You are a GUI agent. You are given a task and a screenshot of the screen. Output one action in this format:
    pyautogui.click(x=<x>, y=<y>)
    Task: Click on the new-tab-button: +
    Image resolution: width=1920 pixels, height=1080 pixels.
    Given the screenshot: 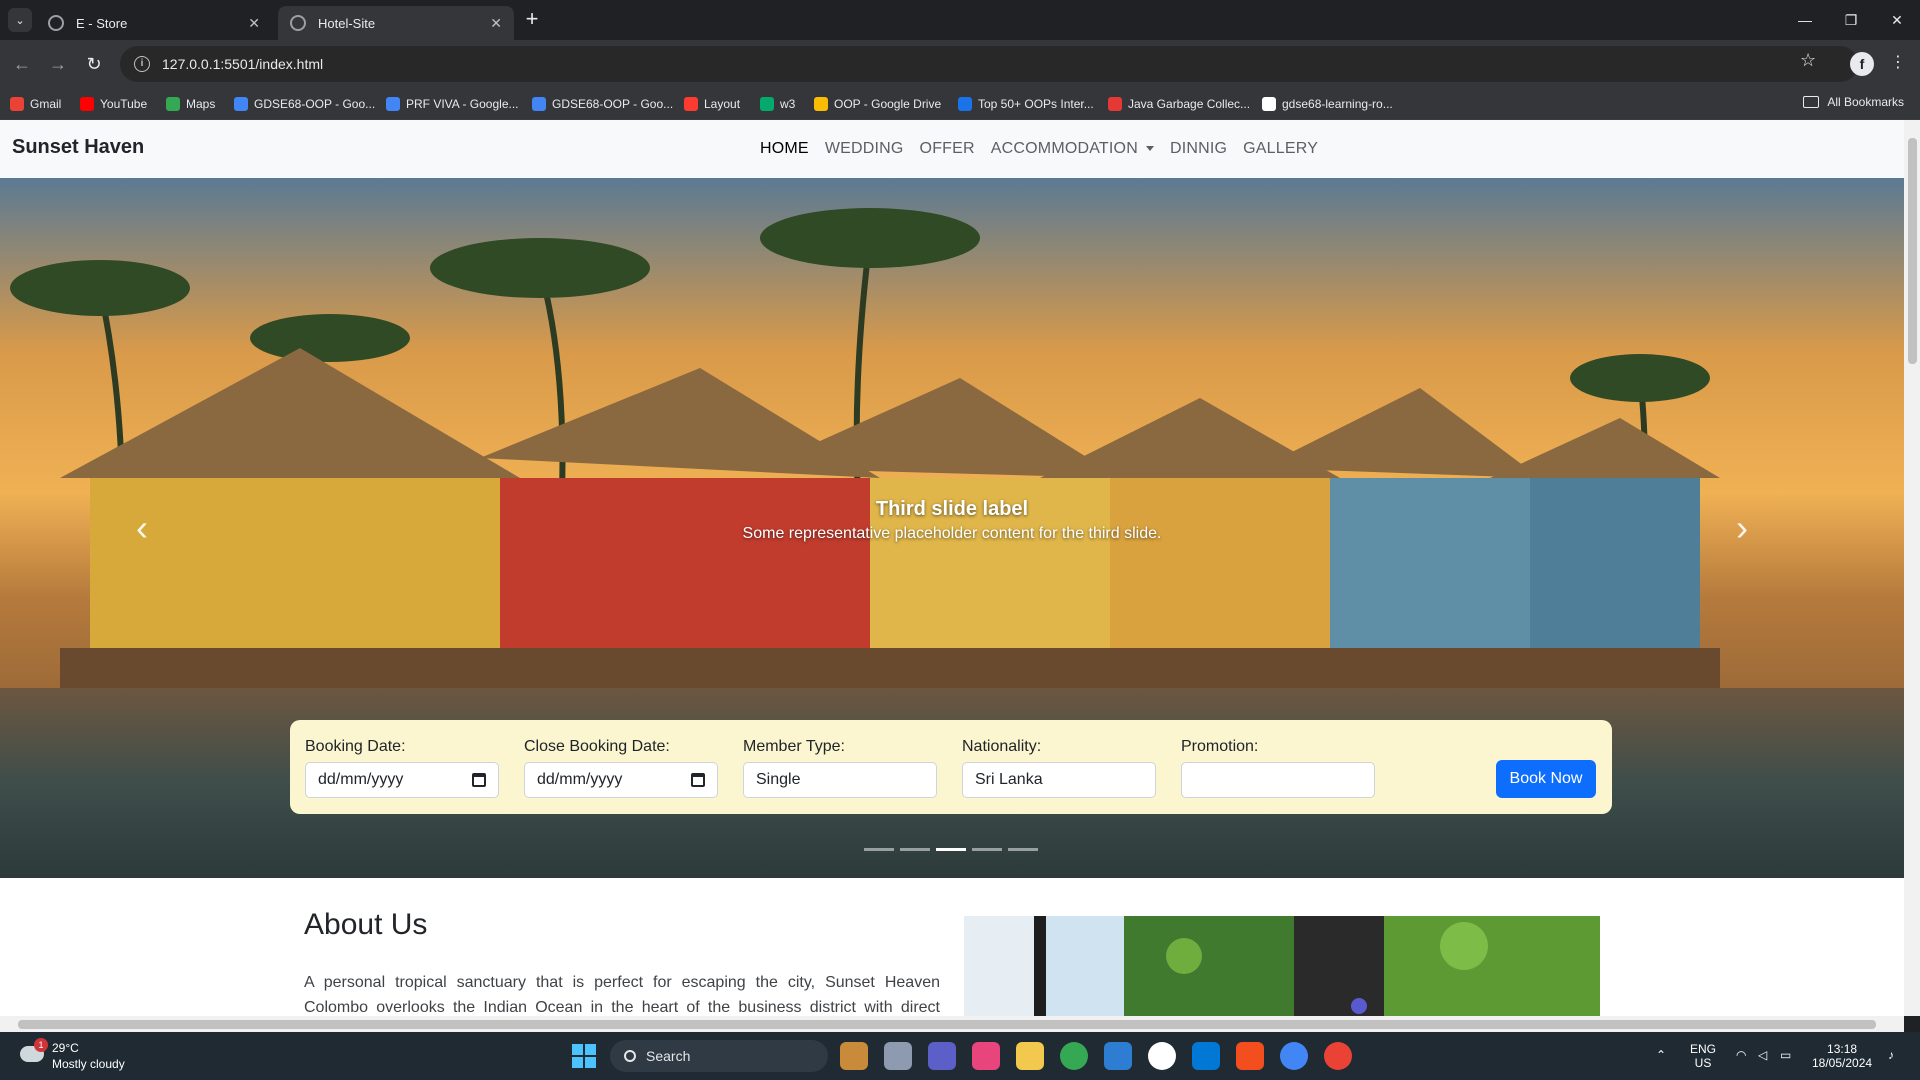 What is the action you would take?
    pyautogui.click(x=532, y=20)
    